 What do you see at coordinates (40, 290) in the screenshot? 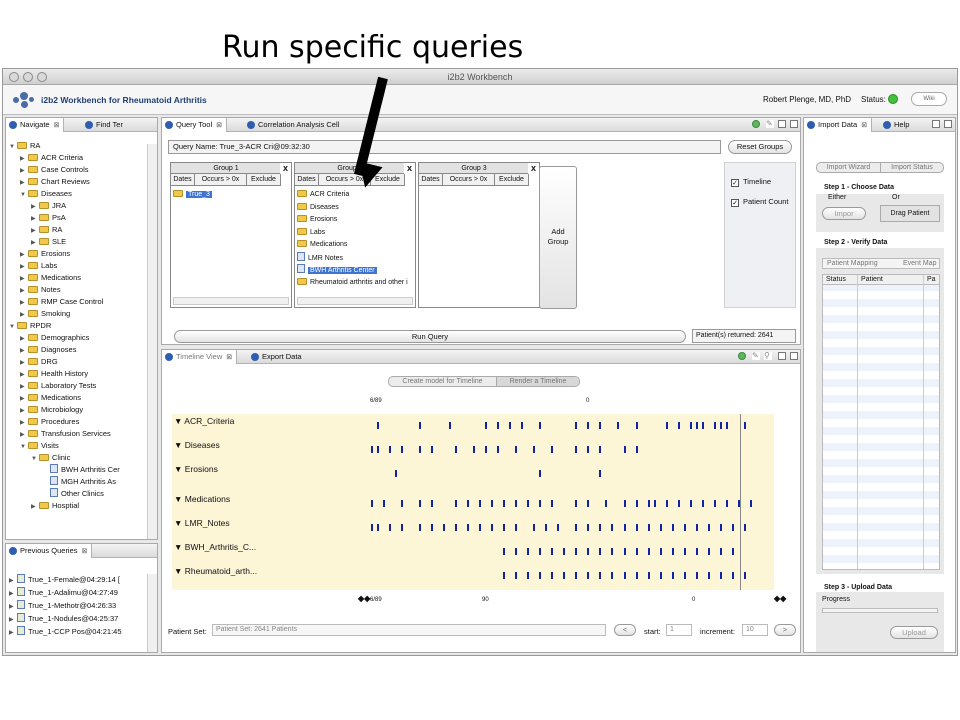
I see `tree-item: ▶ Notes` at bounding box center [40, 290].